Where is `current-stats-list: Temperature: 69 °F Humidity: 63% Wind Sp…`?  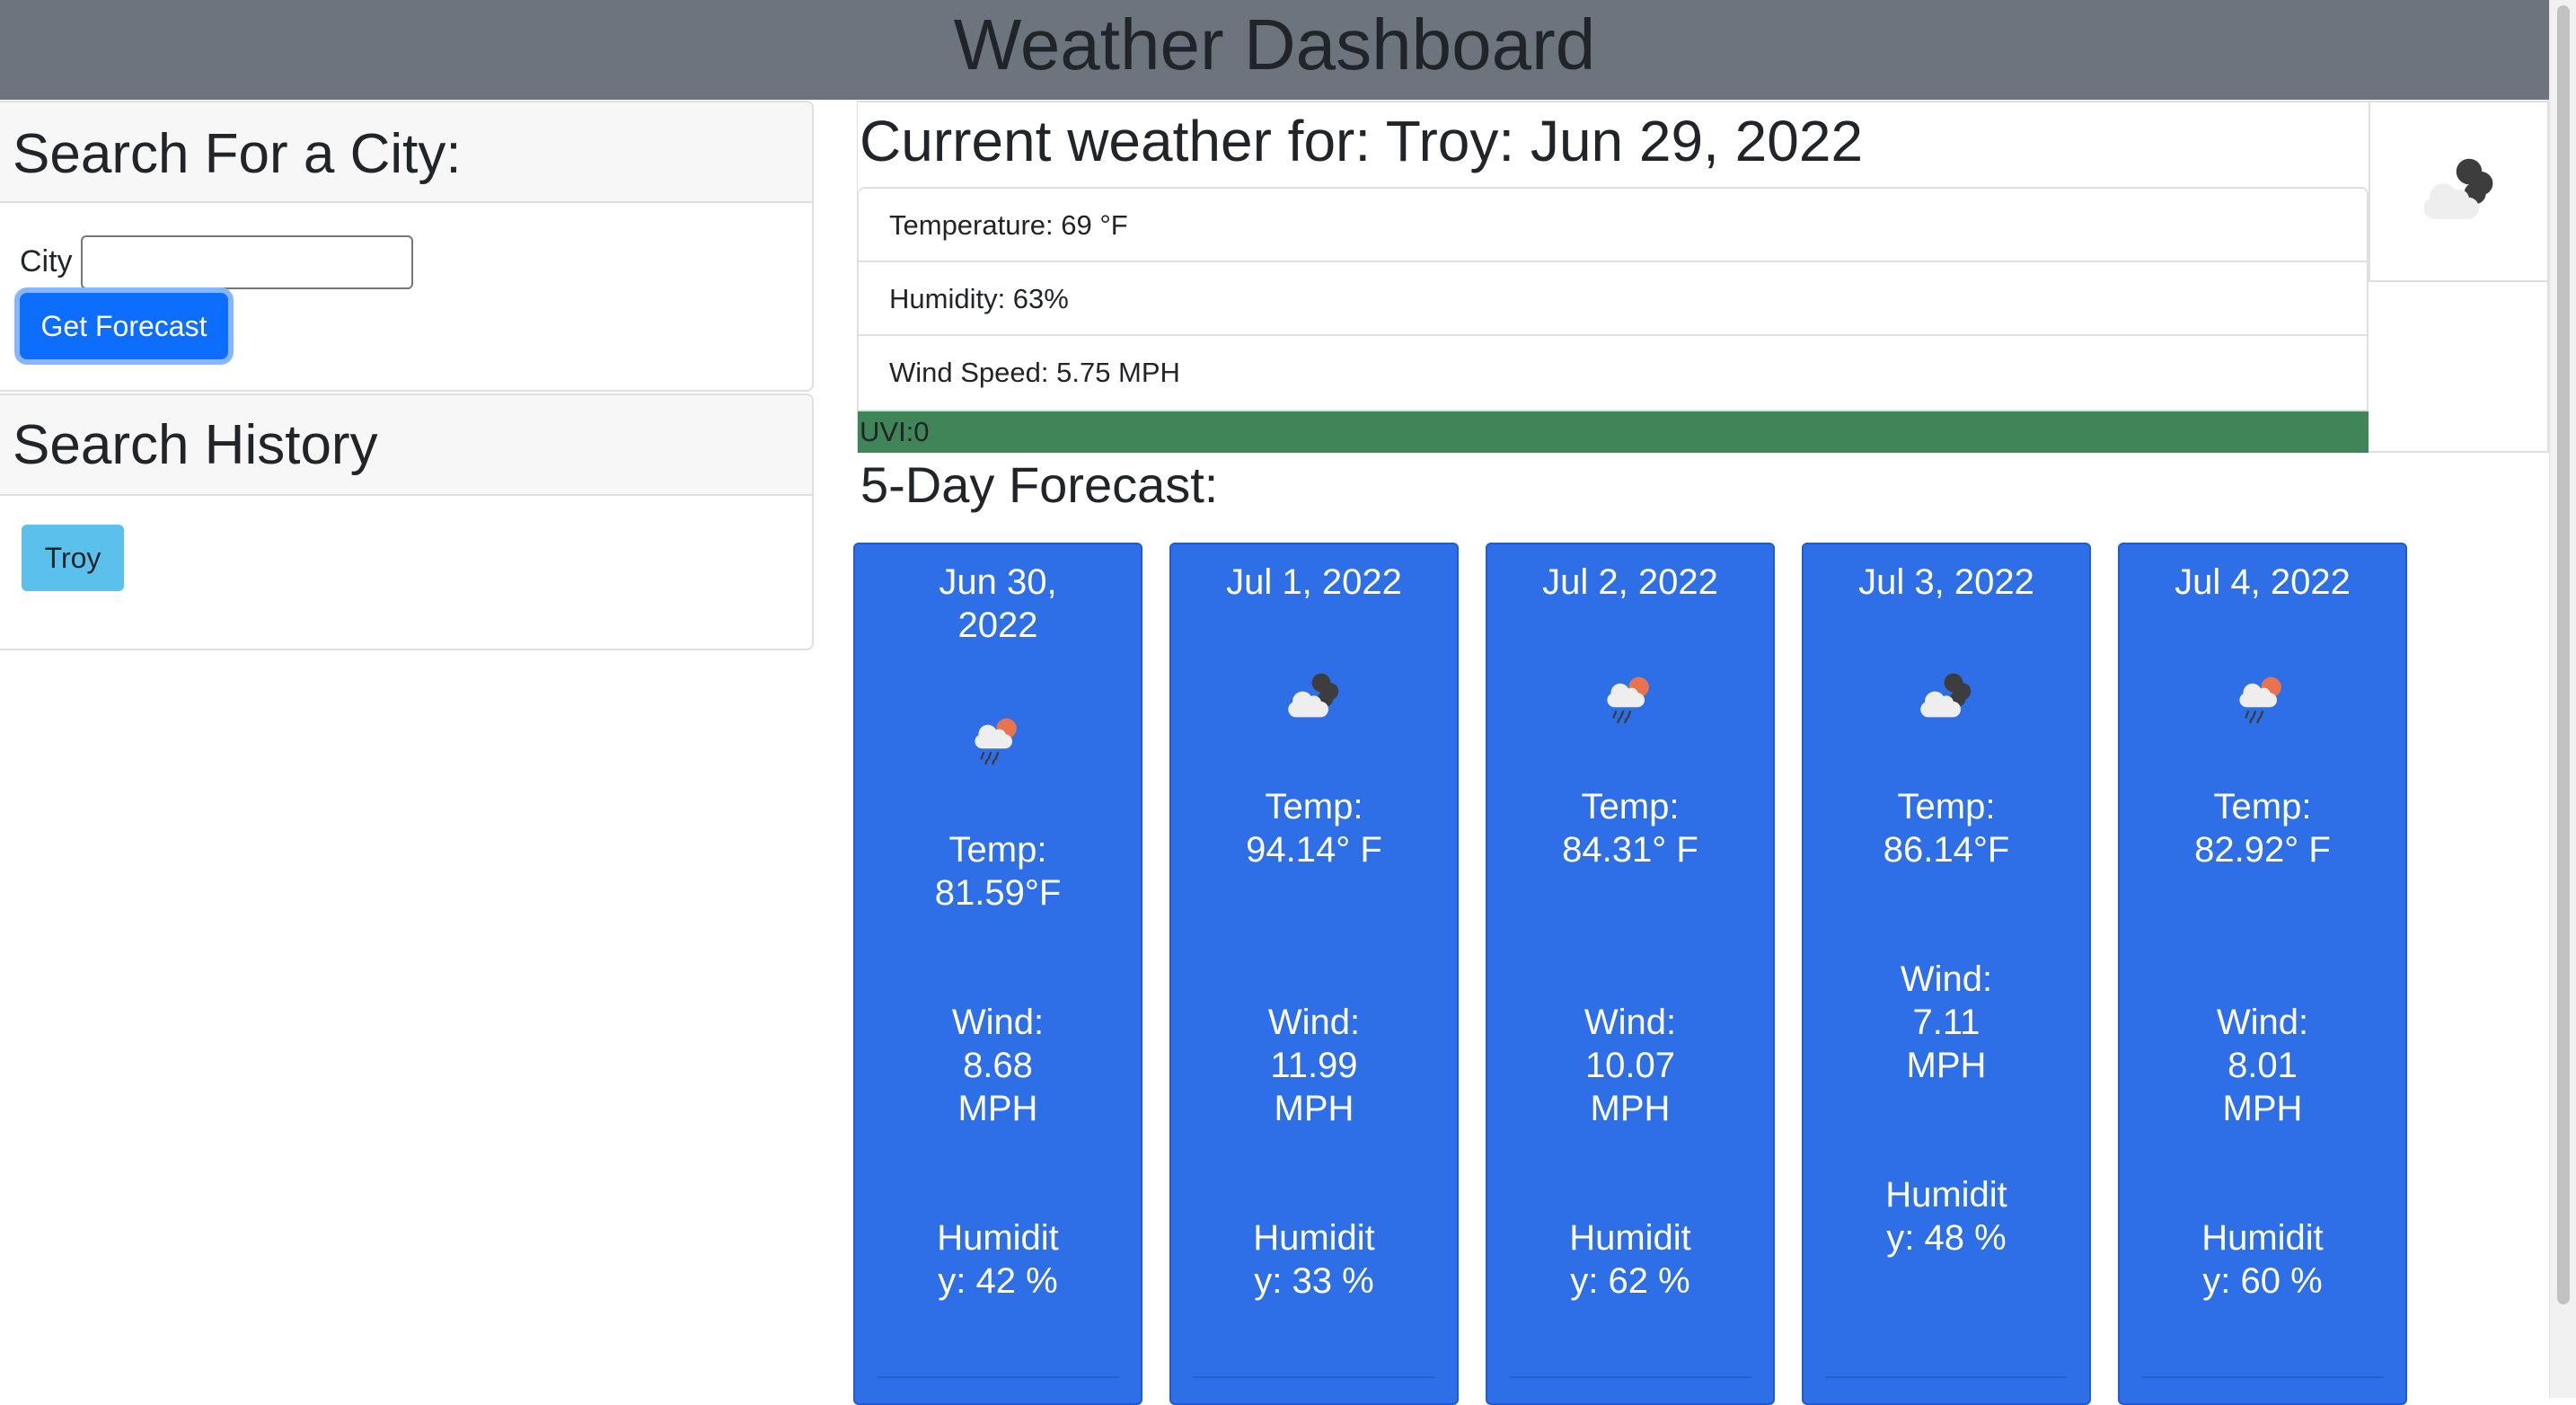 current-stats-list: Temperature: 69 °F Humidity: 63% Wind Sp… is located at coordinates (1613, 299).